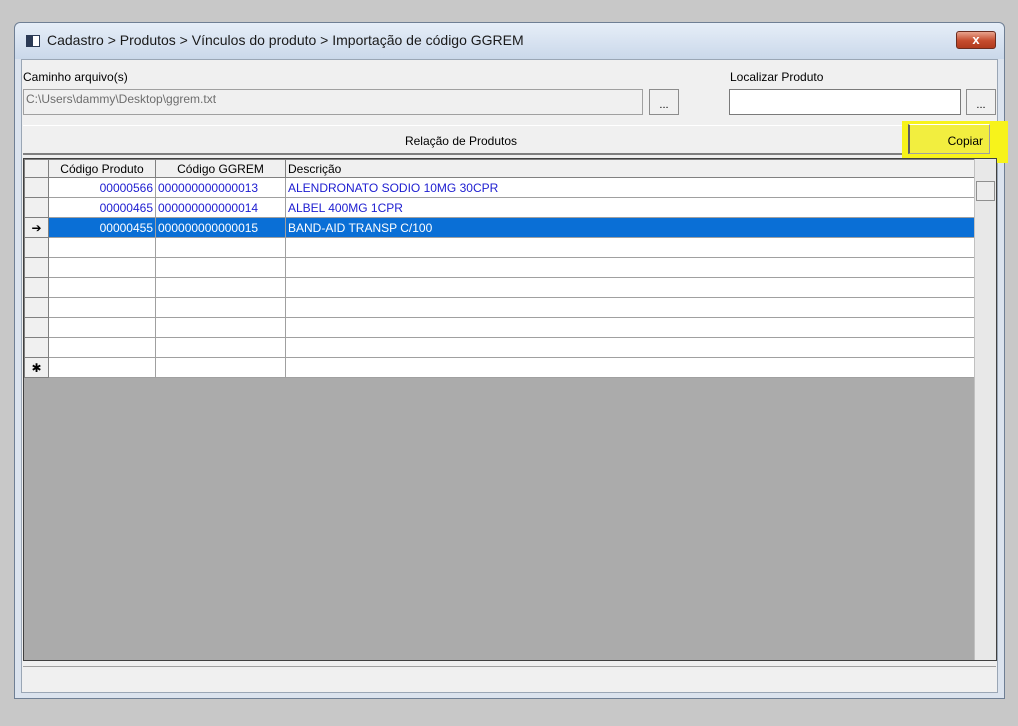  Describe the element at coordinates (985, 409) in the screenshot. I see `grid-vertical-scrollbar` at that location.